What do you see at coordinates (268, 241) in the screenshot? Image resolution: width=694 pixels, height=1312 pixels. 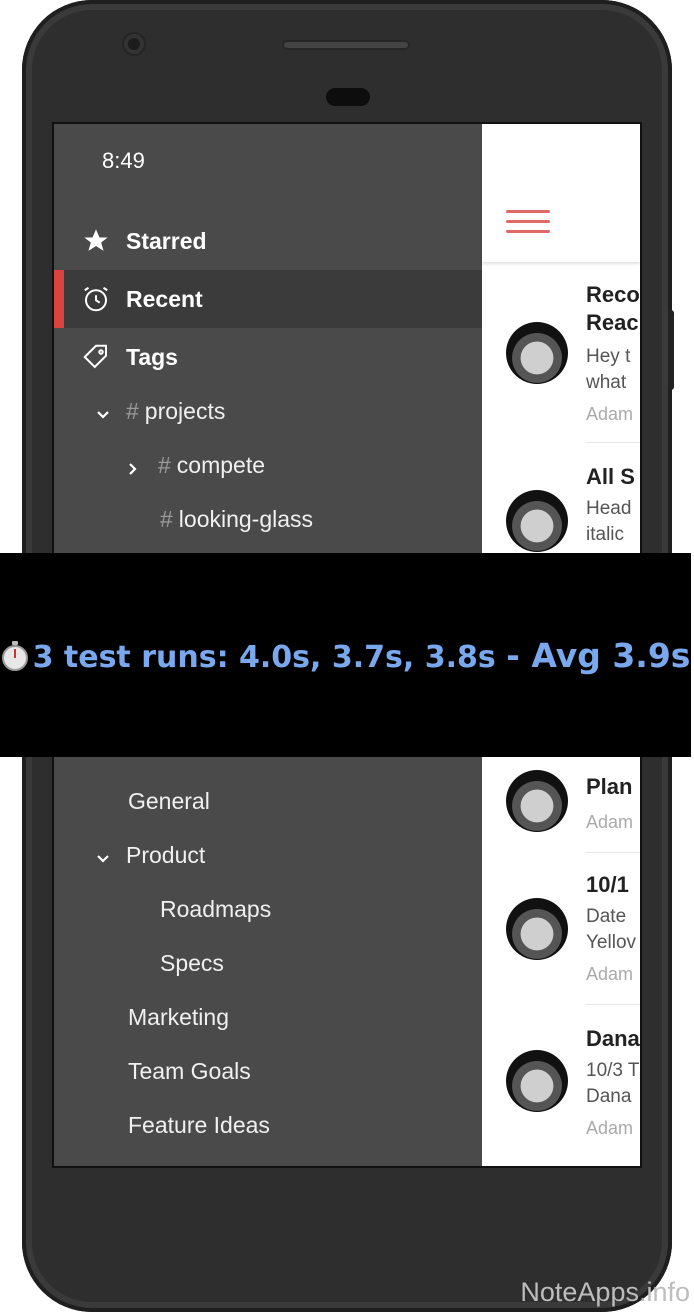 I see `nav-item-starred: Starred` at bounding box center [268, 241].